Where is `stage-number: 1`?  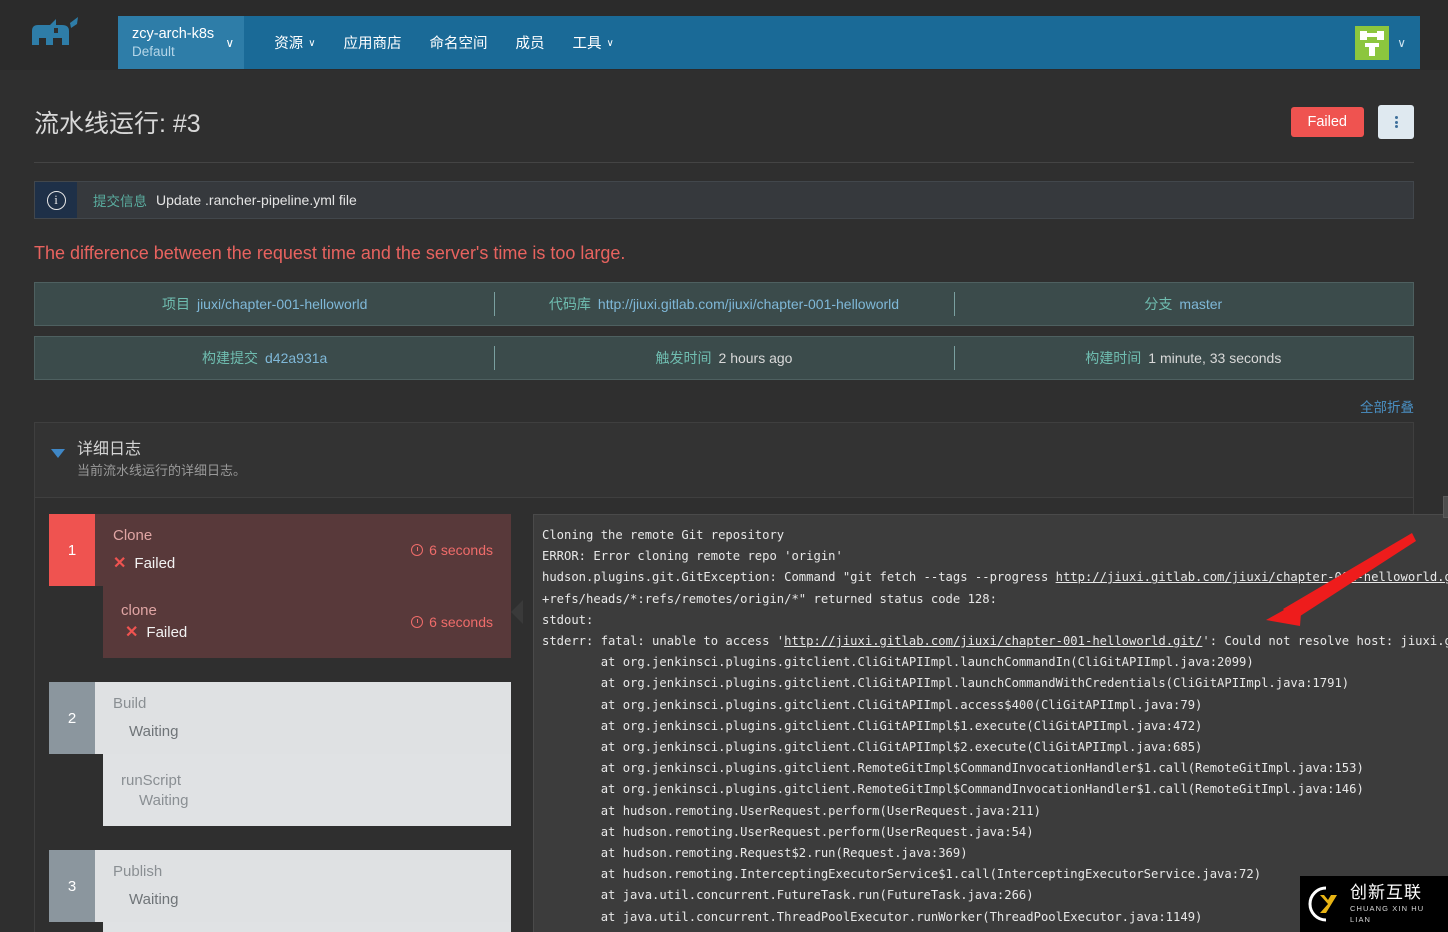
stage-number: 1 is located at coordinates (72, 550).